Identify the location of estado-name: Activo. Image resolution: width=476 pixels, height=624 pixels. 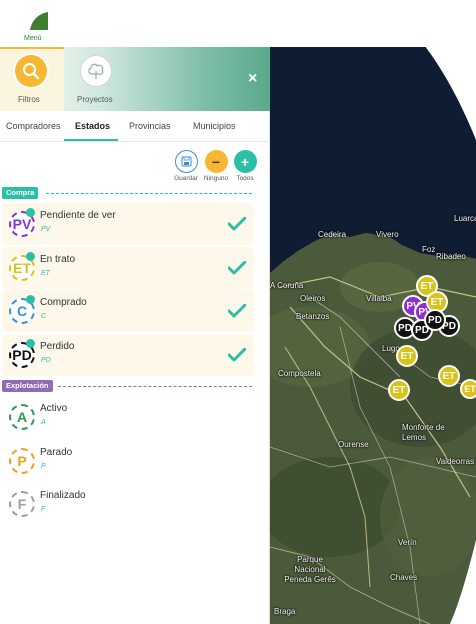
(54, 408).